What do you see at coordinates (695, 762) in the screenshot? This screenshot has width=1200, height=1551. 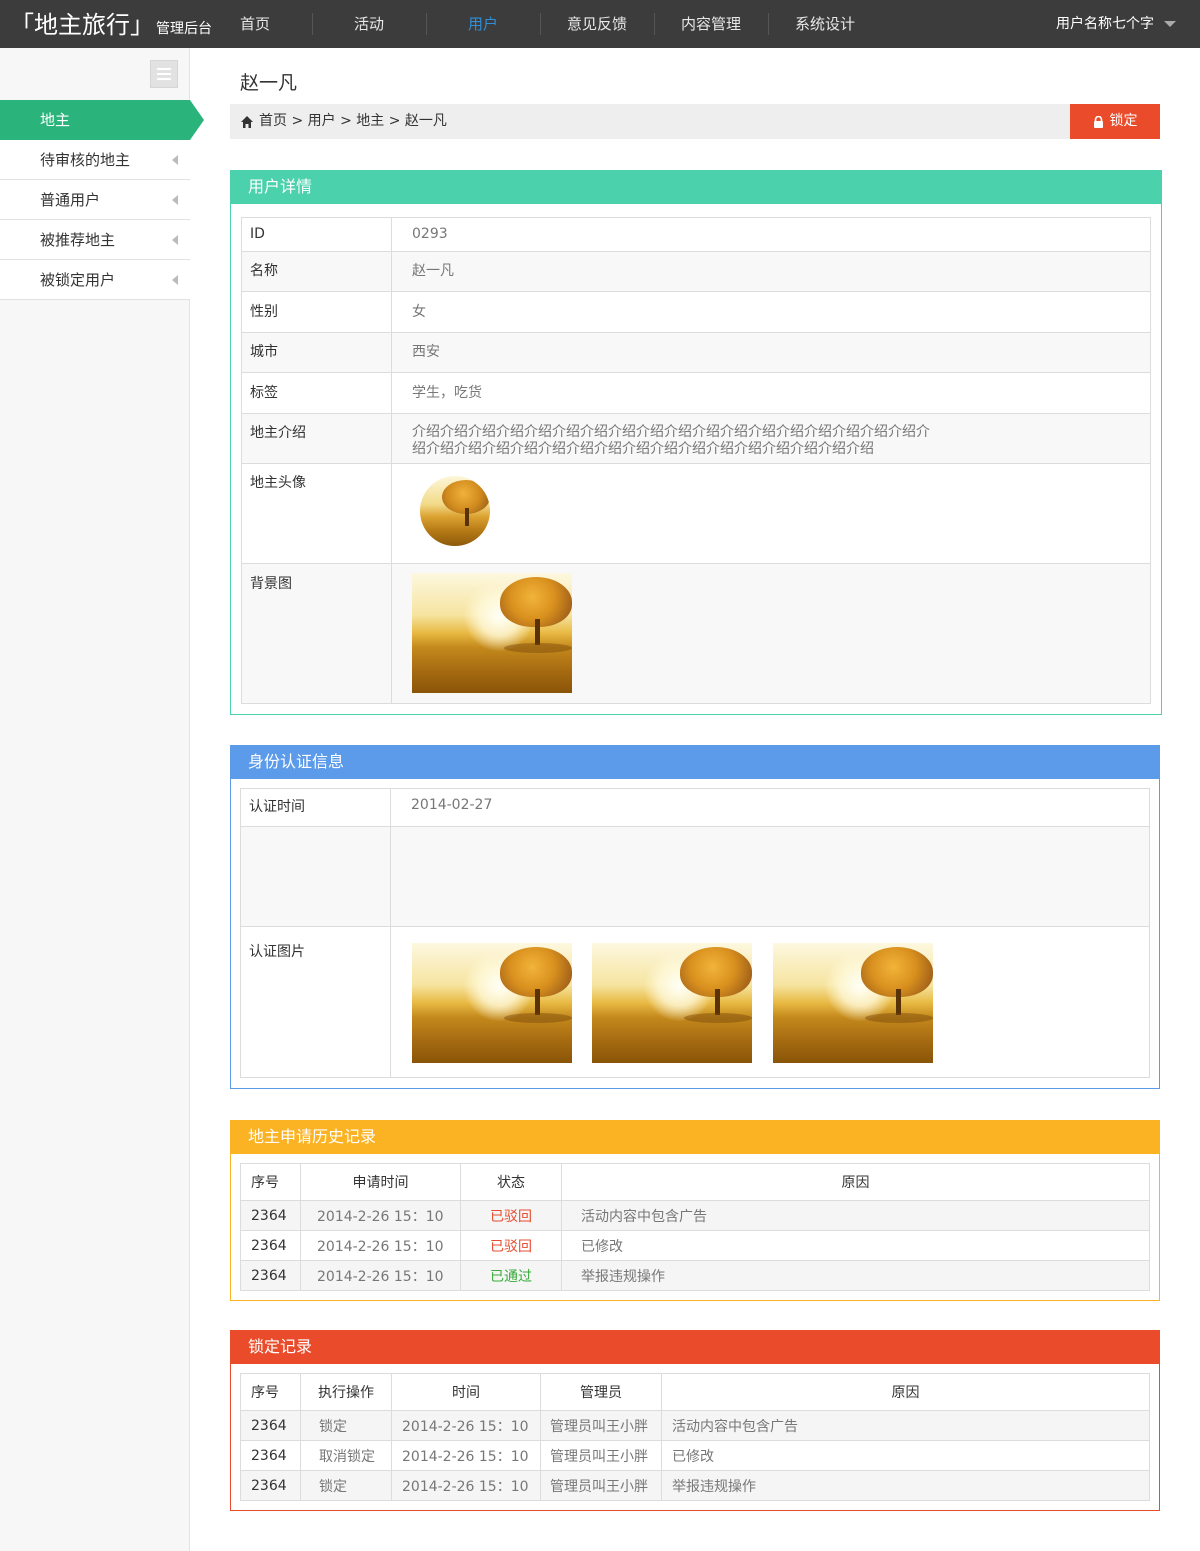 I see `panel-title: 身份认证信息` at bounding box center [695, 762].